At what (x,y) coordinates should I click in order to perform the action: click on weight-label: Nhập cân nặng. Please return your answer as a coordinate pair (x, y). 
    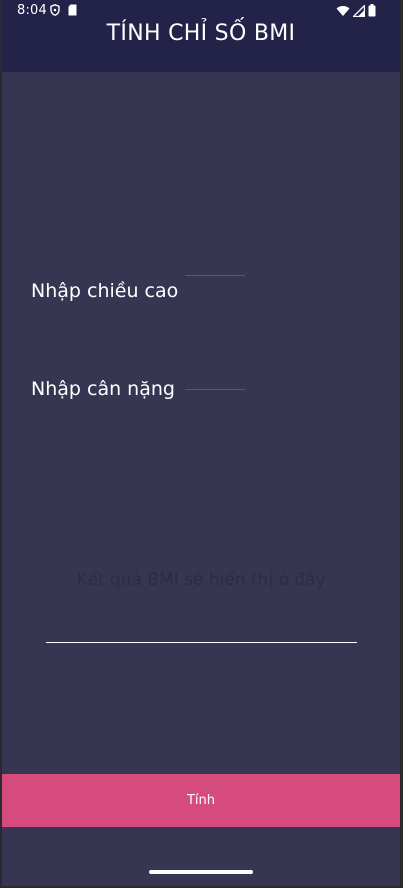
    Looking at the image, I should click on (103, 389).